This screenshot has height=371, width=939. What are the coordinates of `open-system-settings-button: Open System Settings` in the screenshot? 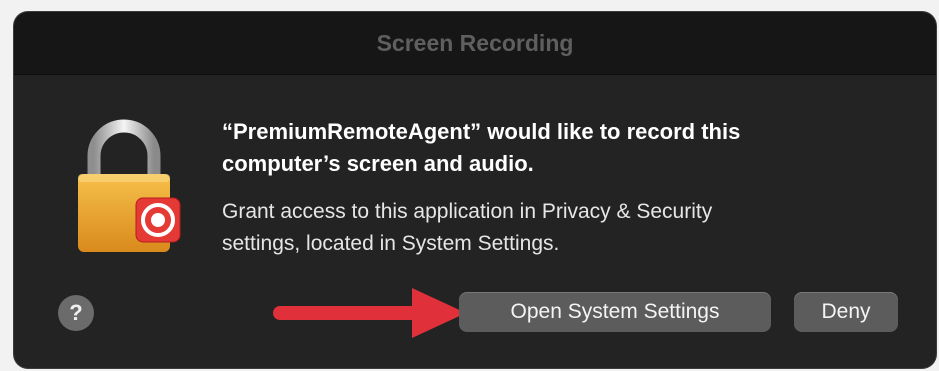 It's located at (615, 312).